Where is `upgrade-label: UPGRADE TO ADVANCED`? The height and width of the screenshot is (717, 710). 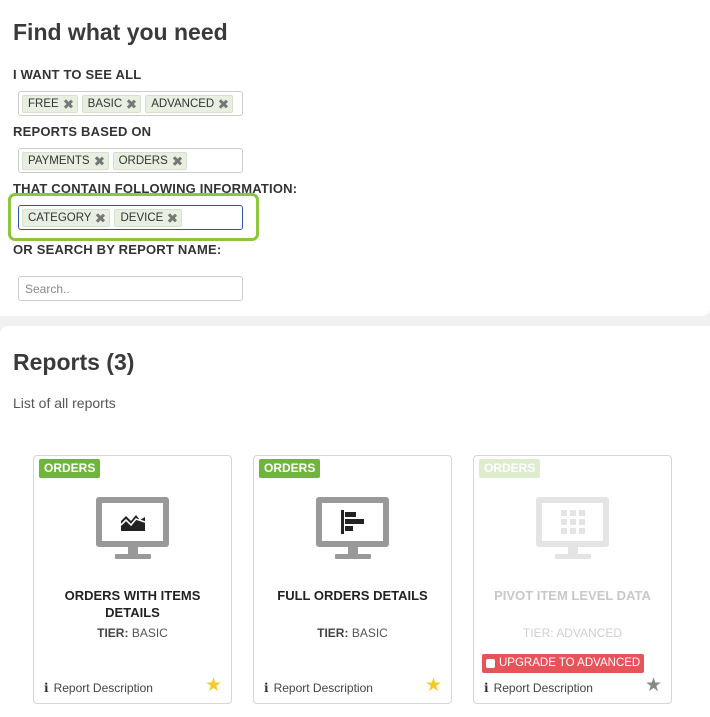
upgrade-label: UPGRADE TO ADVANCED is located at coordinates (570, 663).